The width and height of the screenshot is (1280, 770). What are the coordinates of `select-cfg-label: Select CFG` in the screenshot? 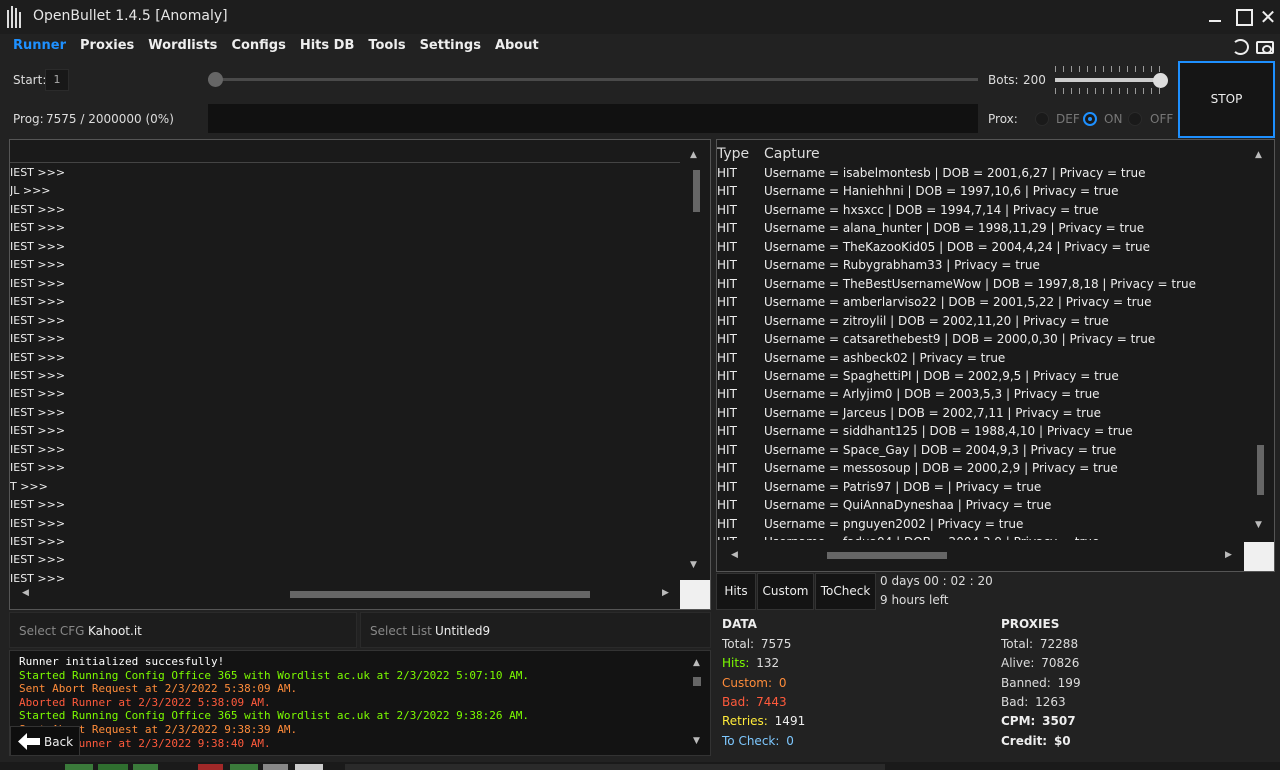 It's located at (51, 631).